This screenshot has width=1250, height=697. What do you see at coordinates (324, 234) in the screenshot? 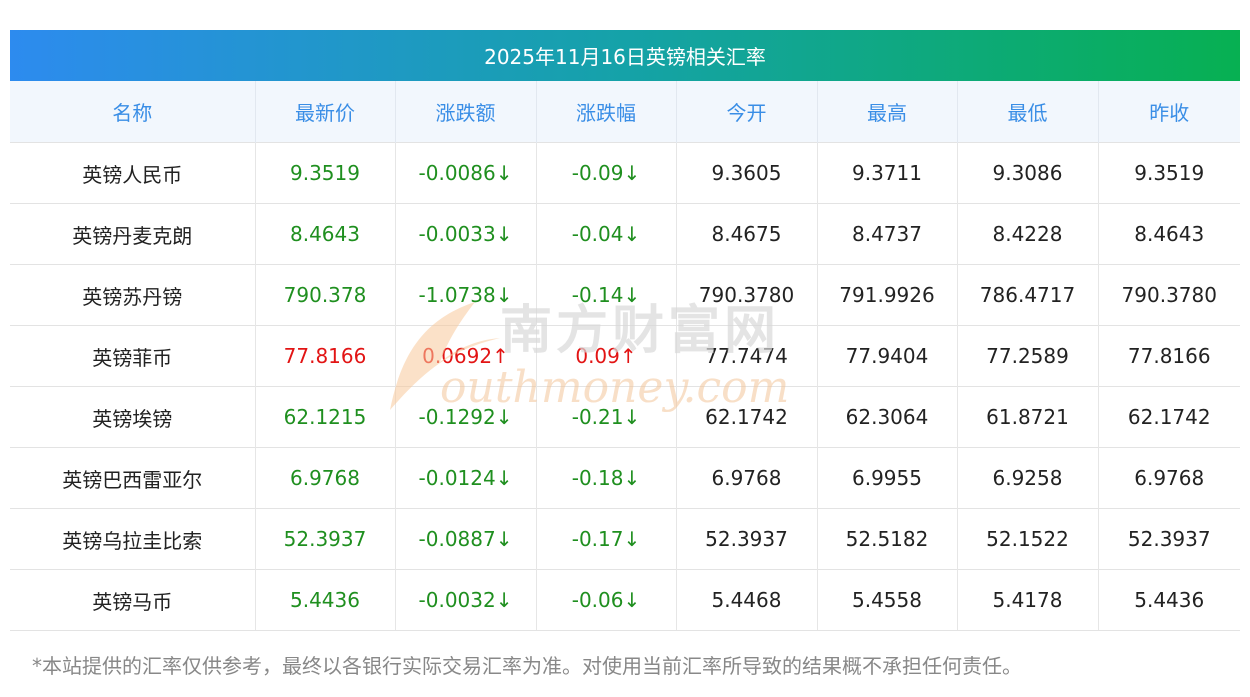
I see `cell-latest: 8.4643` at bounding box center [324, 234].